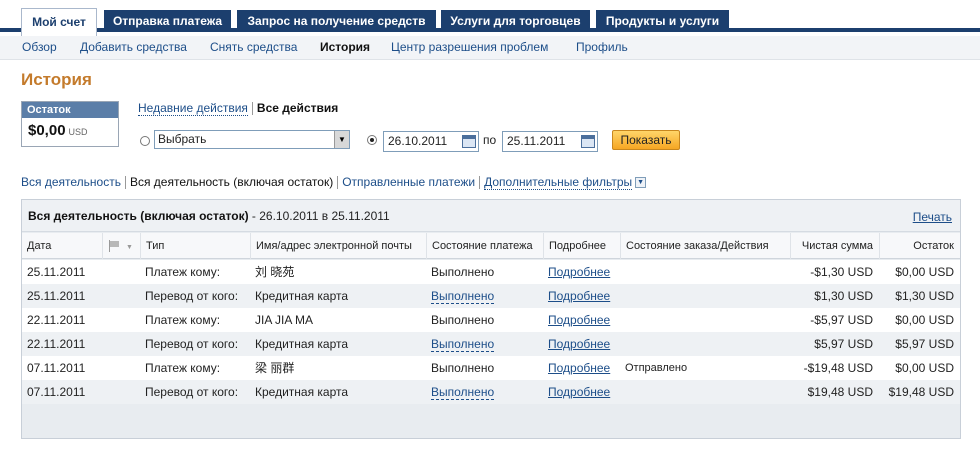 The height and width of the screenshot is (450, 980). Describe the element at coordinates (408, 182) in the screenshot. I see `sent-payments-link: Отправленные платежи` at that location.